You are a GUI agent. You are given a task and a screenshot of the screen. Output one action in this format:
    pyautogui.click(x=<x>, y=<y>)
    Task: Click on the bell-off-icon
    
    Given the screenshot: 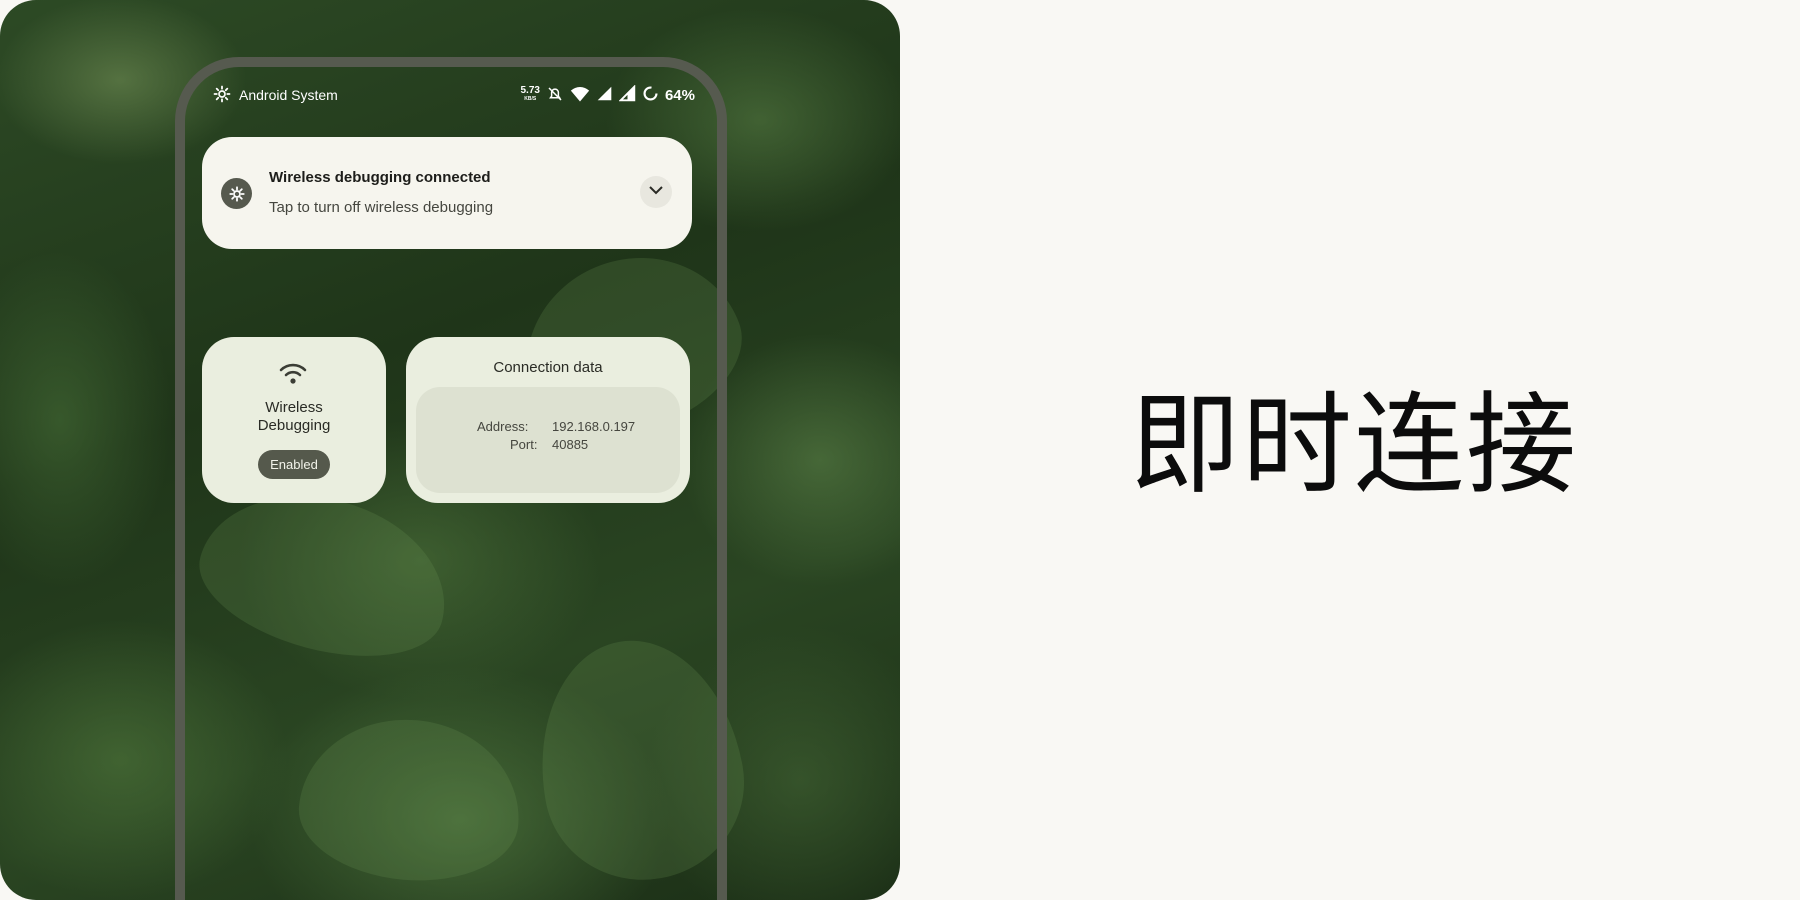 What is the action you would take?
    pyautogui.click(x=555, y=95)
    